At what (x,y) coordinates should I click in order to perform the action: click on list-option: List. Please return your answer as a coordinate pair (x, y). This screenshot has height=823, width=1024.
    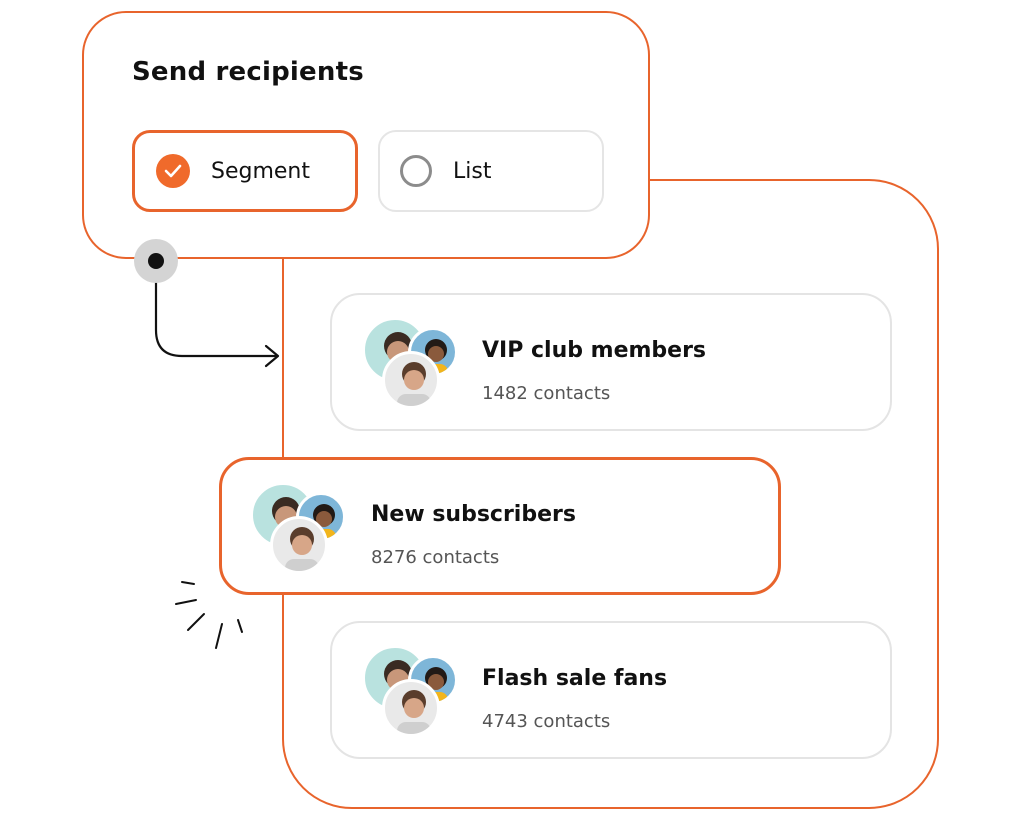
    Looking at the image, I should click on (491, 171).